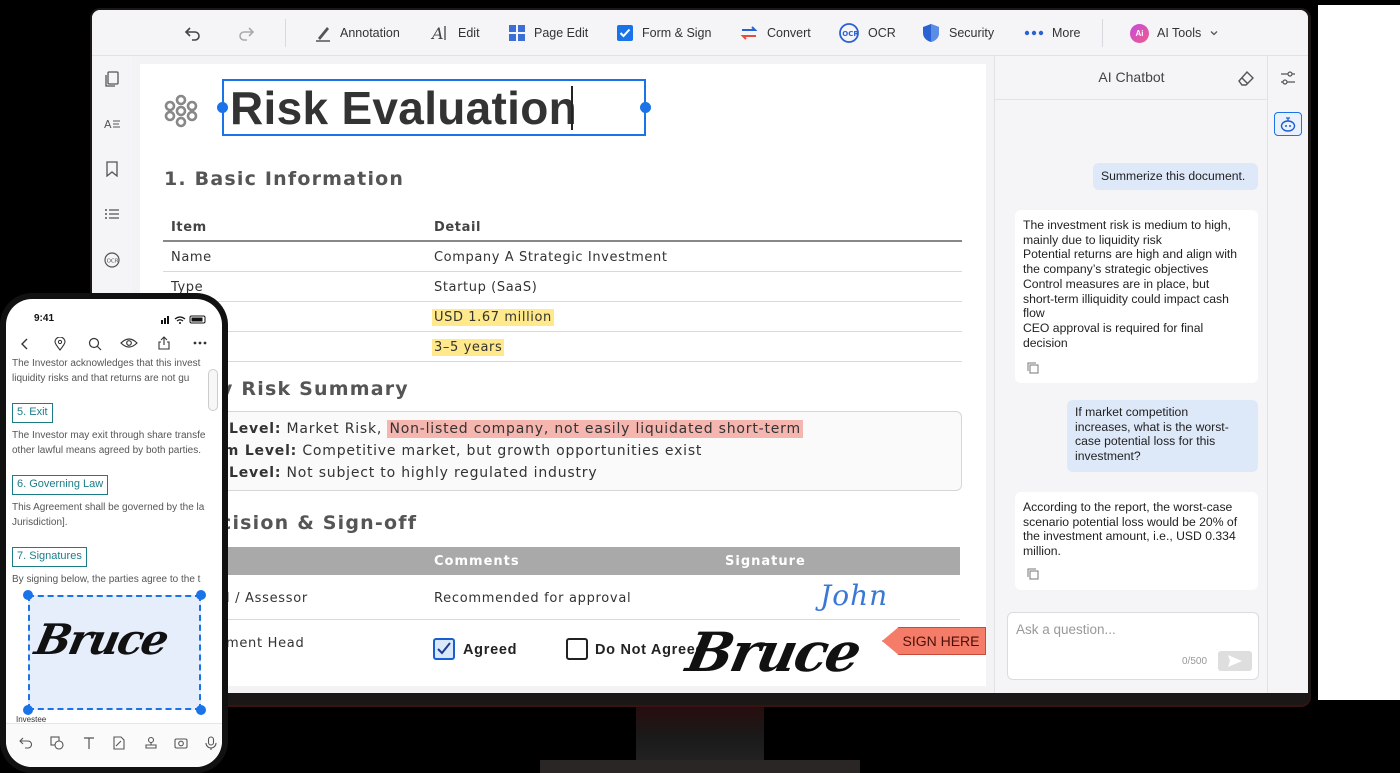 This screenshot has height=773, width=1400. I want to click on form-sign-label: Form & Sign, so click(677, 33).